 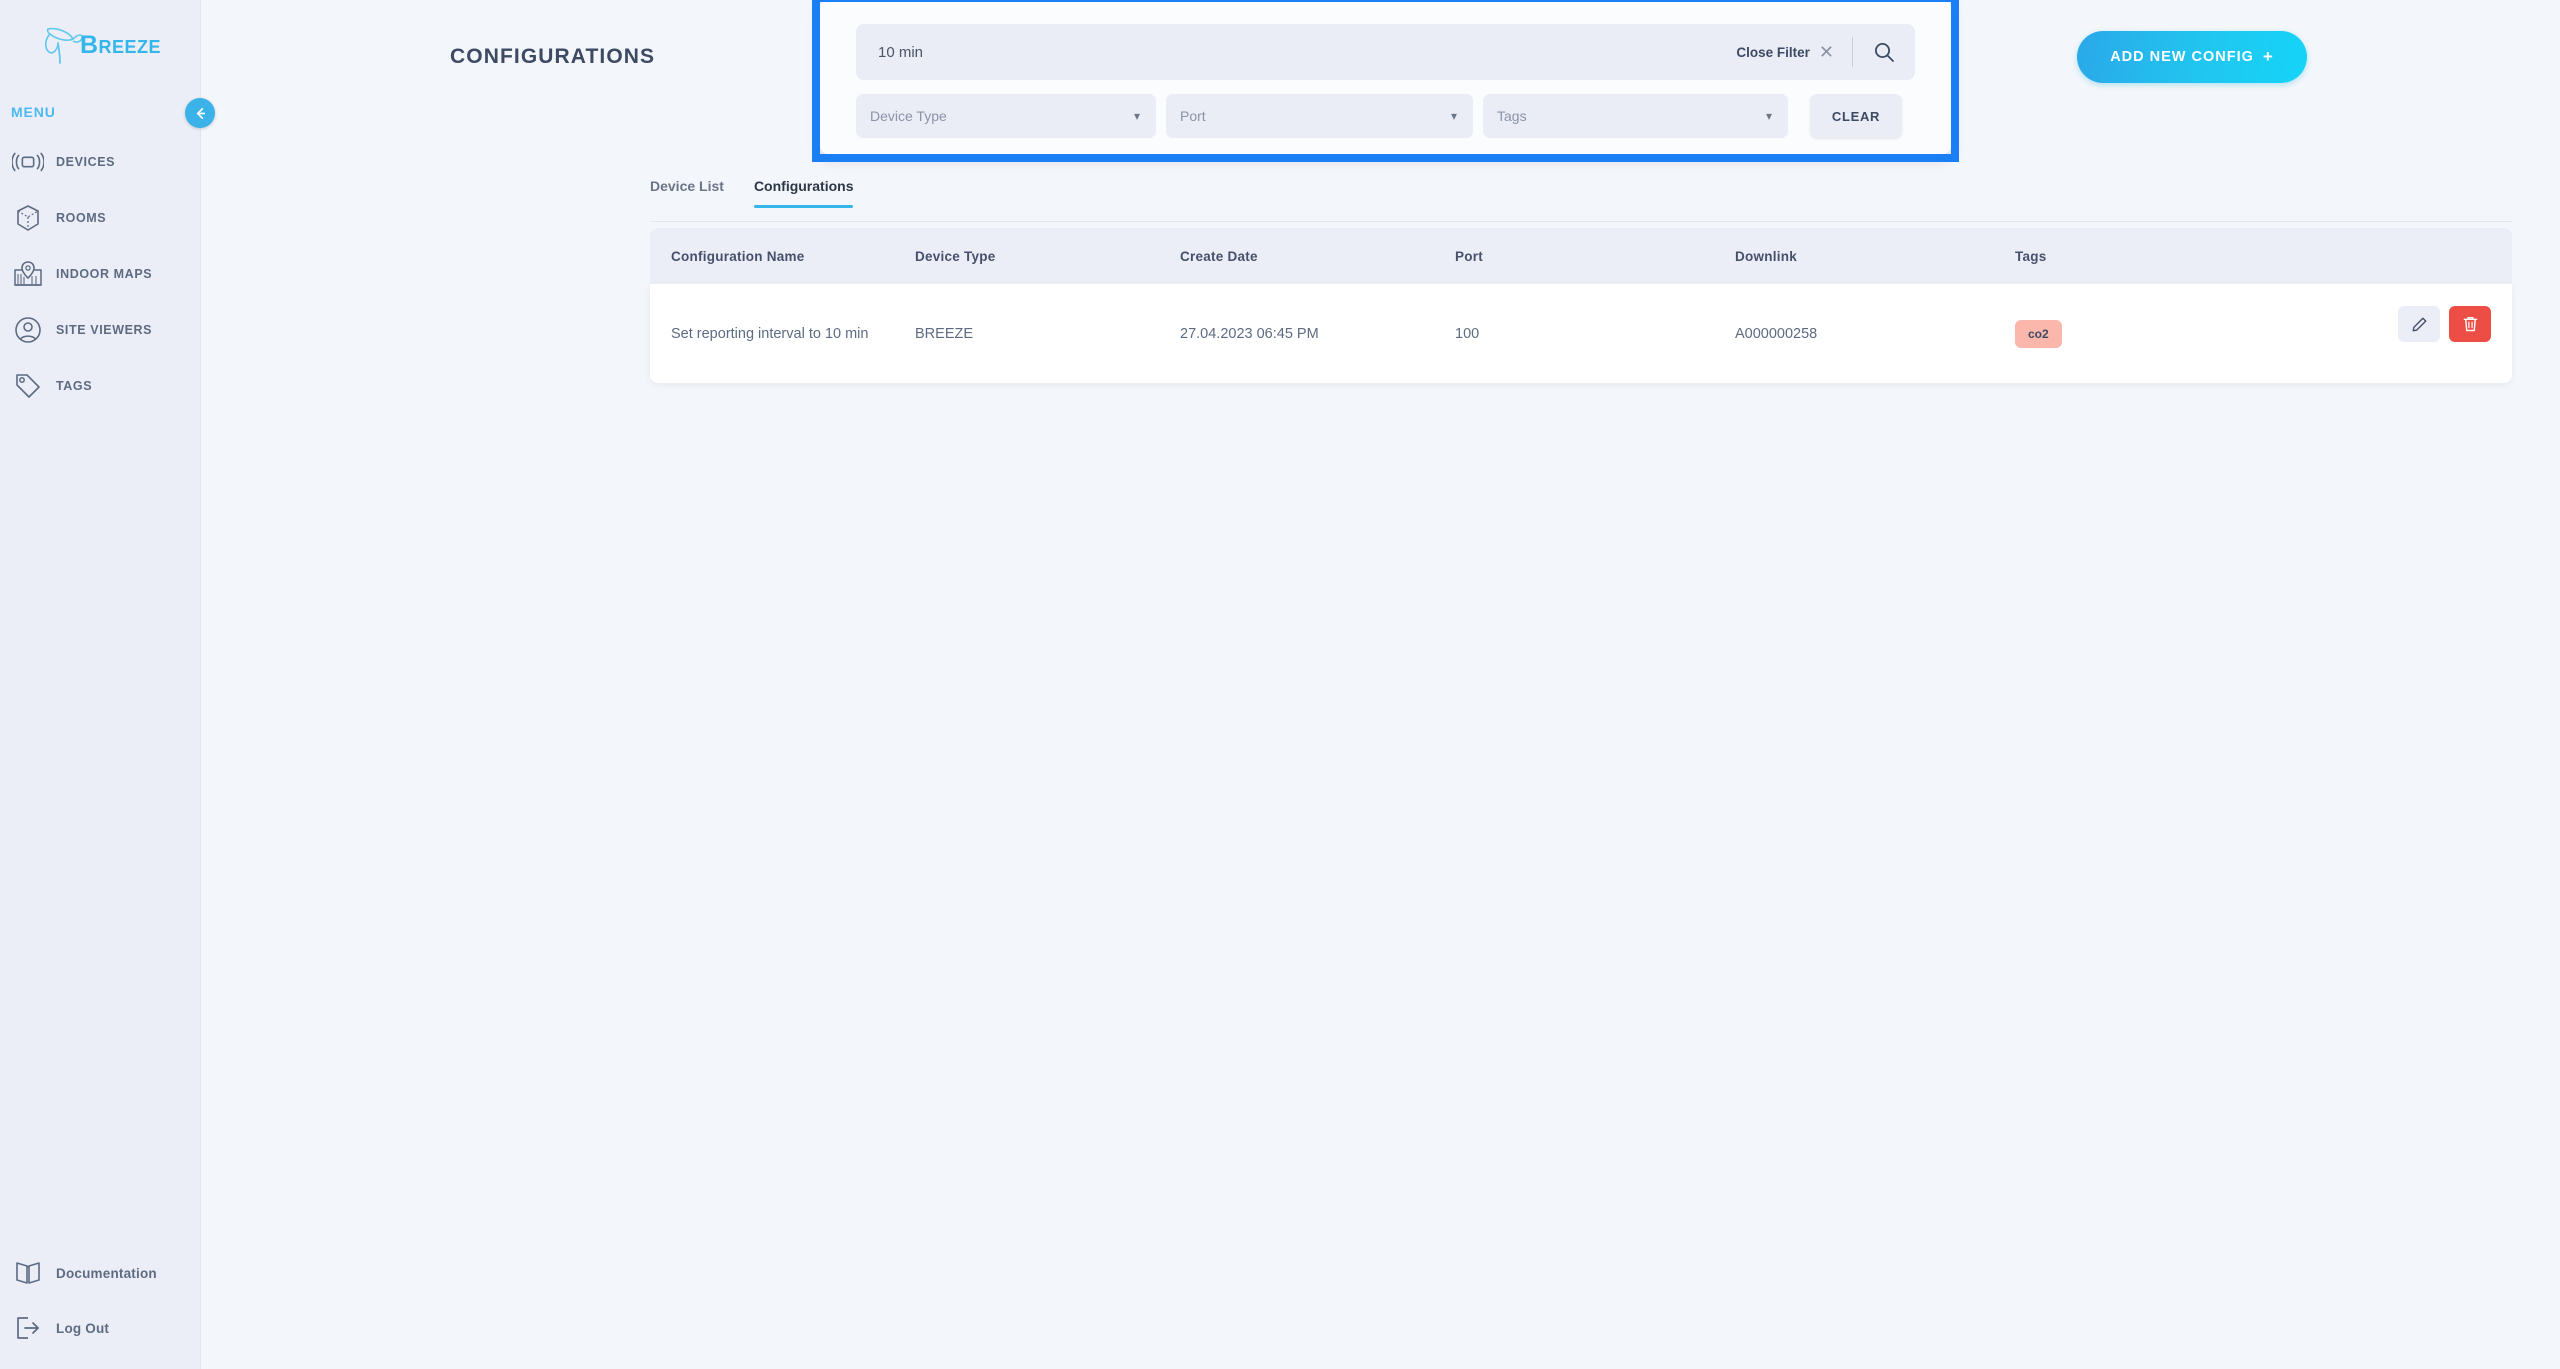 I want to click on cell-device-type: BREEZE, so click(x=944, y=333).